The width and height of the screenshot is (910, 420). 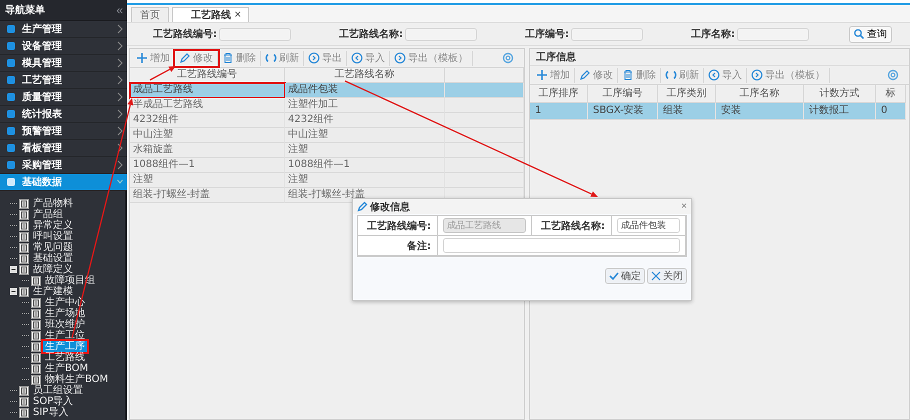 What do you see at coordinates (713, 34) in the screenshot?
I see `field-label: 工序名称:` at bounding box center [713, 34].